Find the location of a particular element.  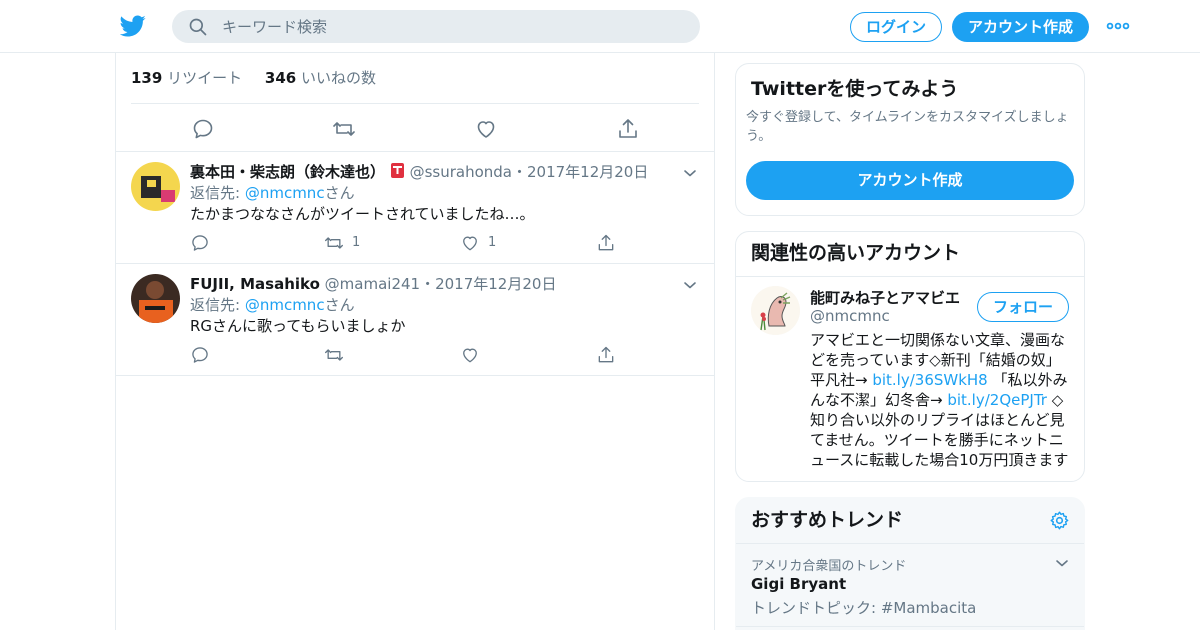

account-handle: @nmcmnc is located at coordinates (850, 316).